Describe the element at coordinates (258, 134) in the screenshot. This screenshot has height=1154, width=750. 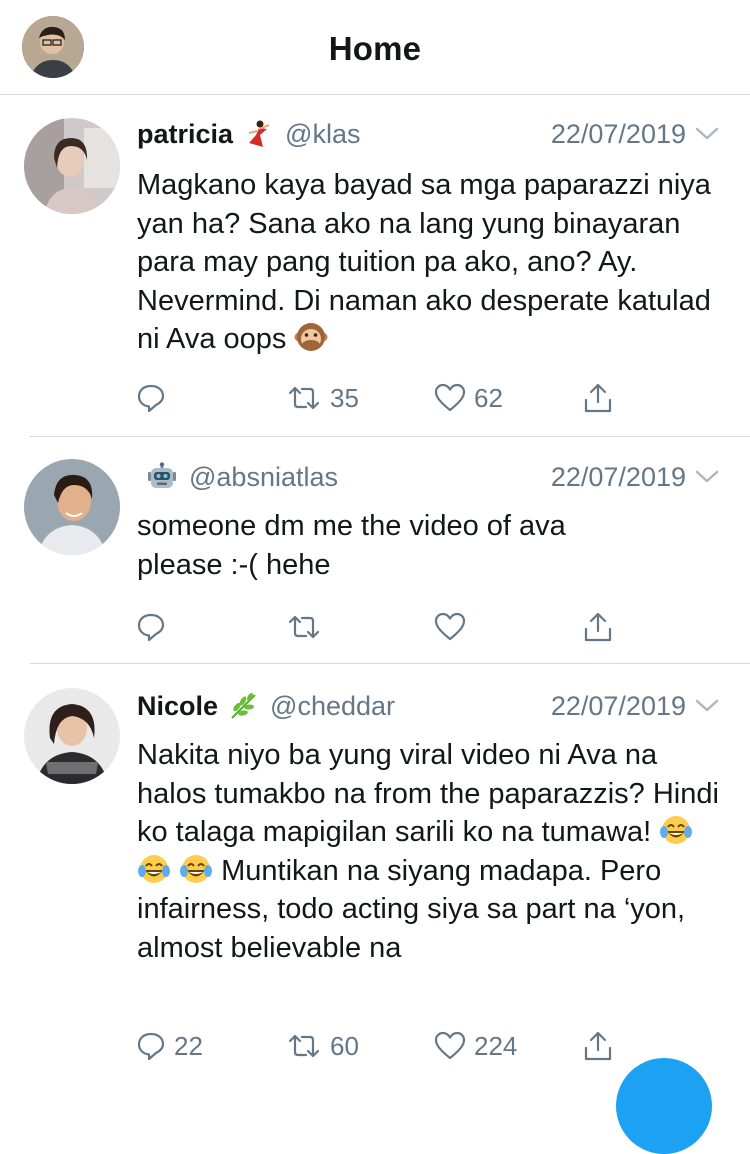
I see `dancer-emoji` at that location.